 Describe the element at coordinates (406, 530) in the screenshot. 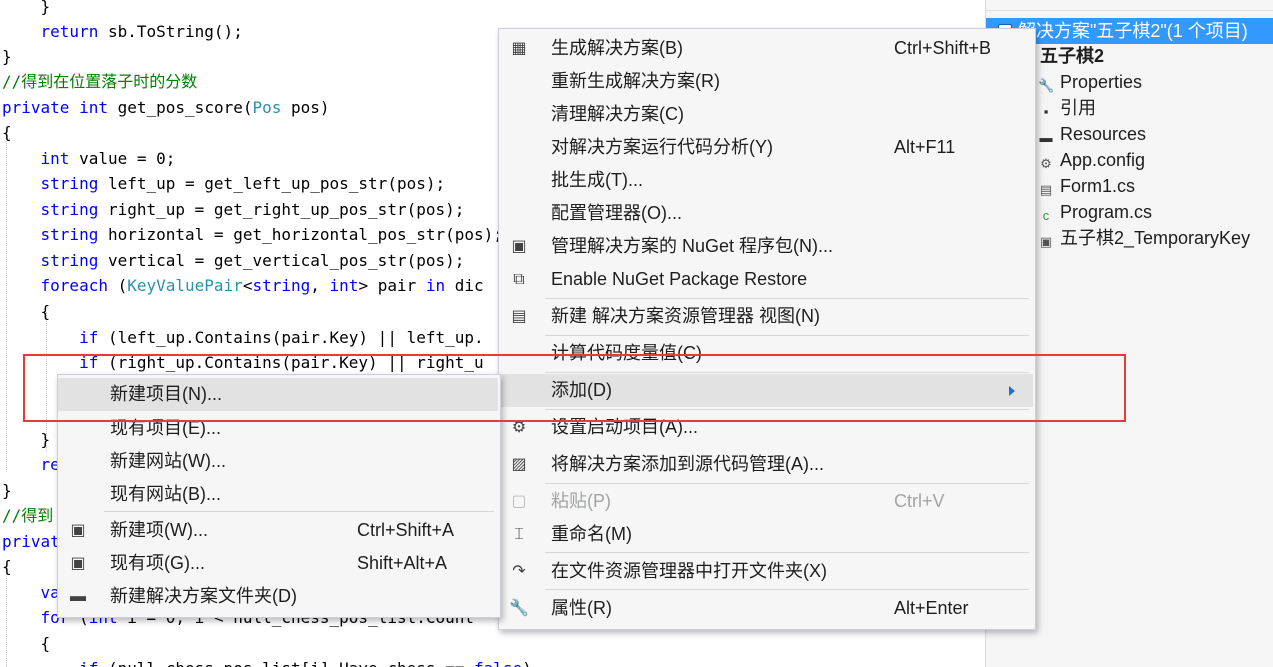

I see `menu-item-shortcut: Ctrl+Shift+A` at that location.